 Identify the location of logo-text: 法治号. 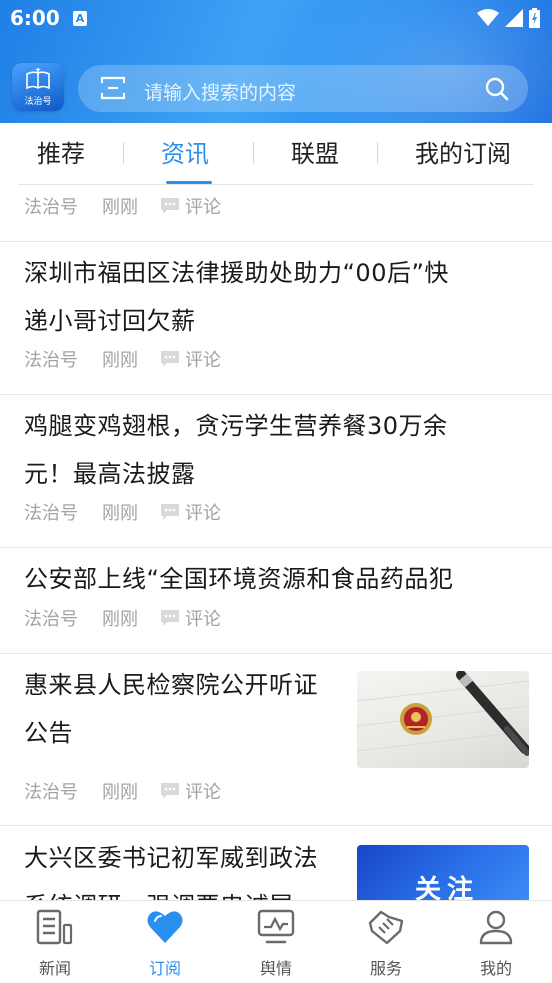
(38, 102).